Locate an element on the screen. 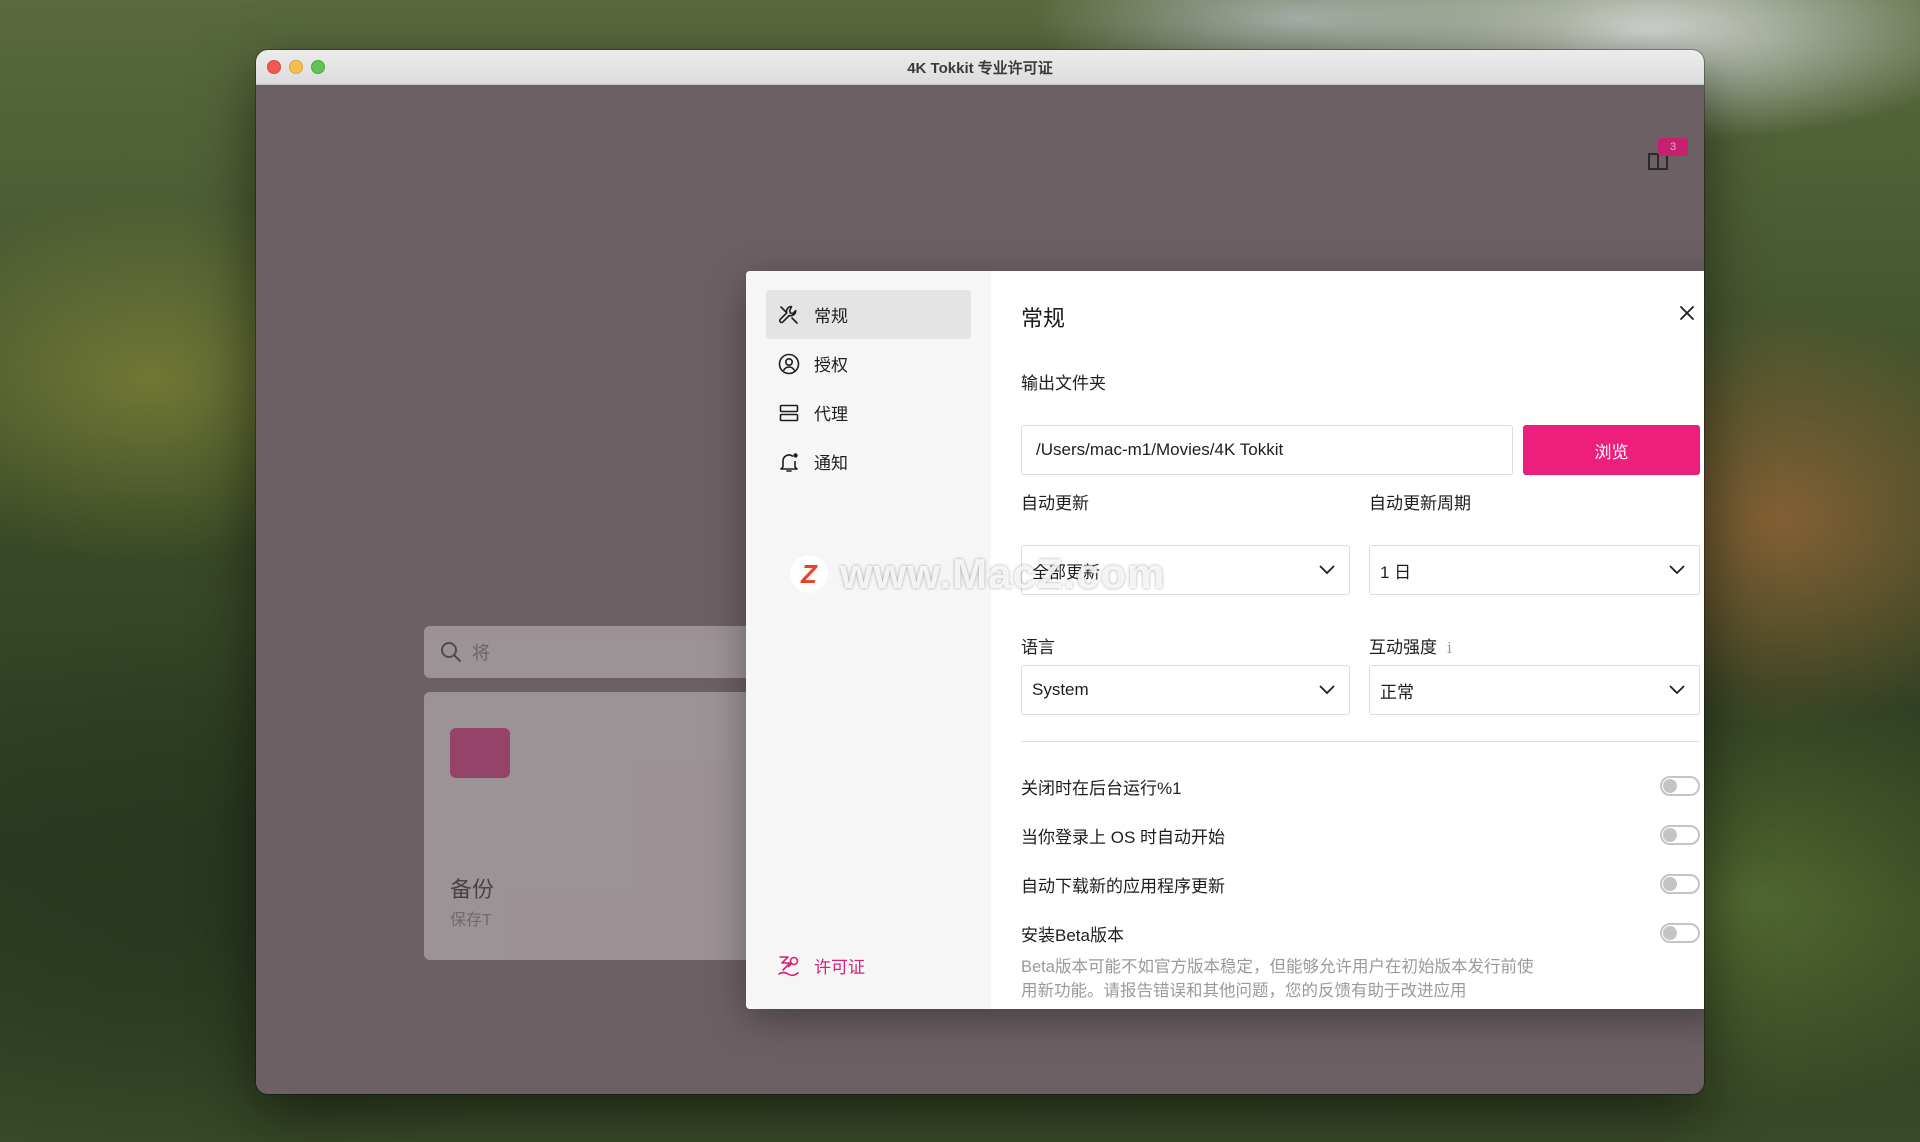 The height and width of the screenshot is (1142, 1920). auto-update-value: 全部更新 is located at coordinates (1066, 572).